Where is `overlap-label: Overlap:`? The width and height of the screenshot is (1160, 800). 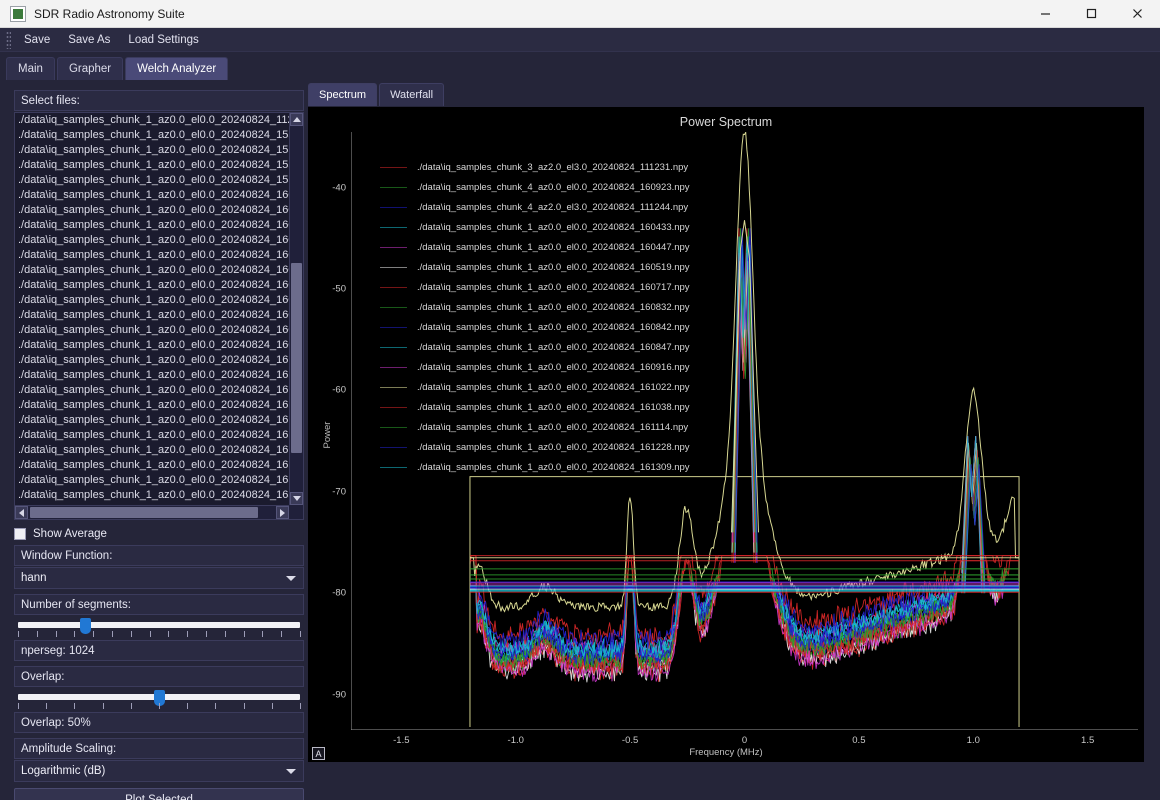
overlap-label: Overlap: is located at coordinates (159, 676).